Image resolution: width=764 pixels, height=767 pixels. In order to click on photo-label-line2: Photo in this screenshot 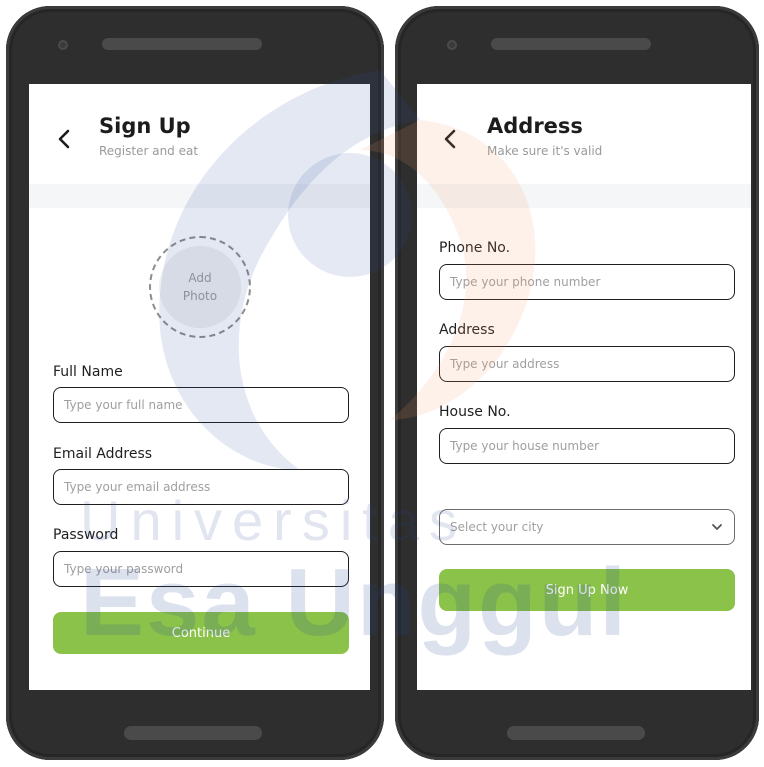, I will do `click(200, 296)`.